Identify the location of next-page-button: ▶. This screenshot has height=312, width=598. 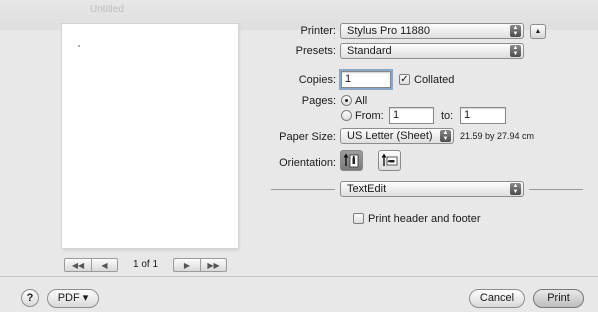
(187, 265).